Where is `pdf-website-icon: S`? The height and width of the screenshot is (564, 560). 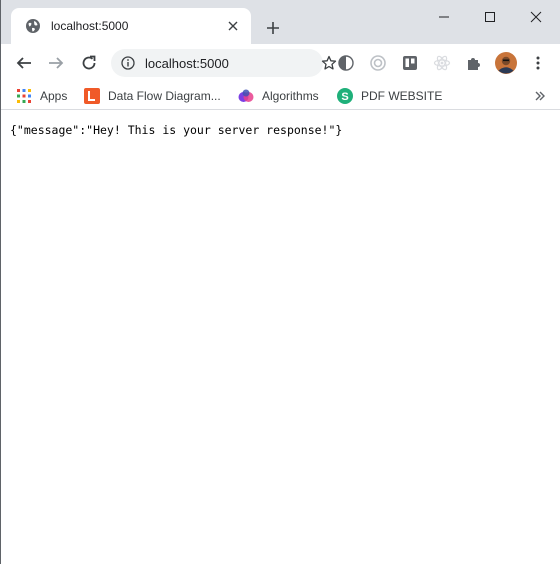 pdf-website-icon: S is located at coordinates (345, 96).